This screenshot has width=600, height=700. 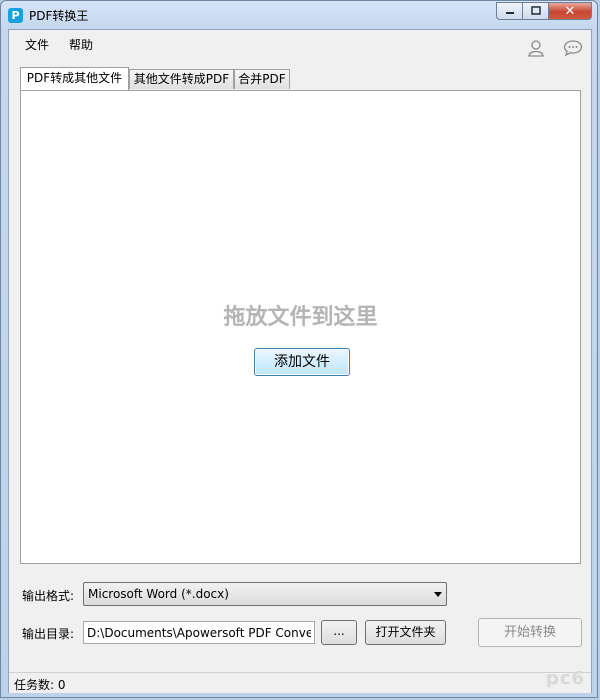 I want to click on window-title: PDF转换王, so click(x=59, y=16).